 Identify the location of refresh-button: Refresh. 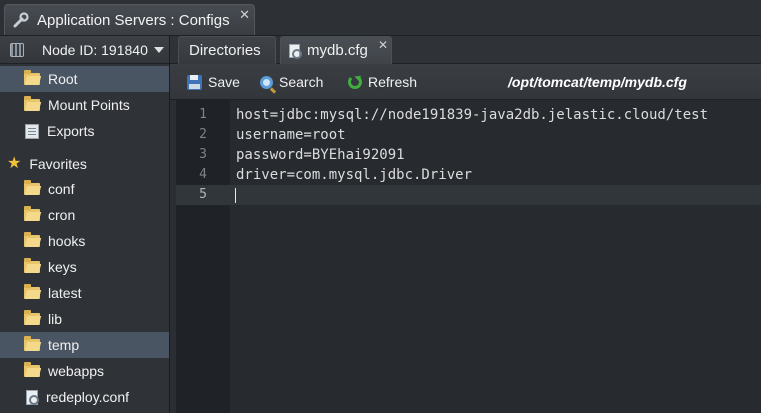
(382, 82).